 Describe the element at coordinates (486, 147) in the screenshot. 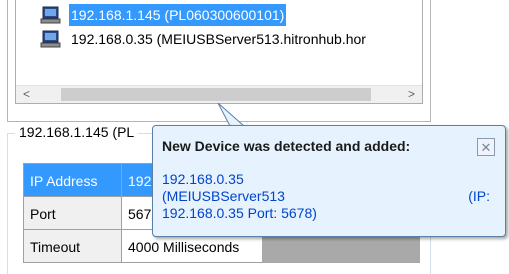

I see `close-button: ✕` at that location.